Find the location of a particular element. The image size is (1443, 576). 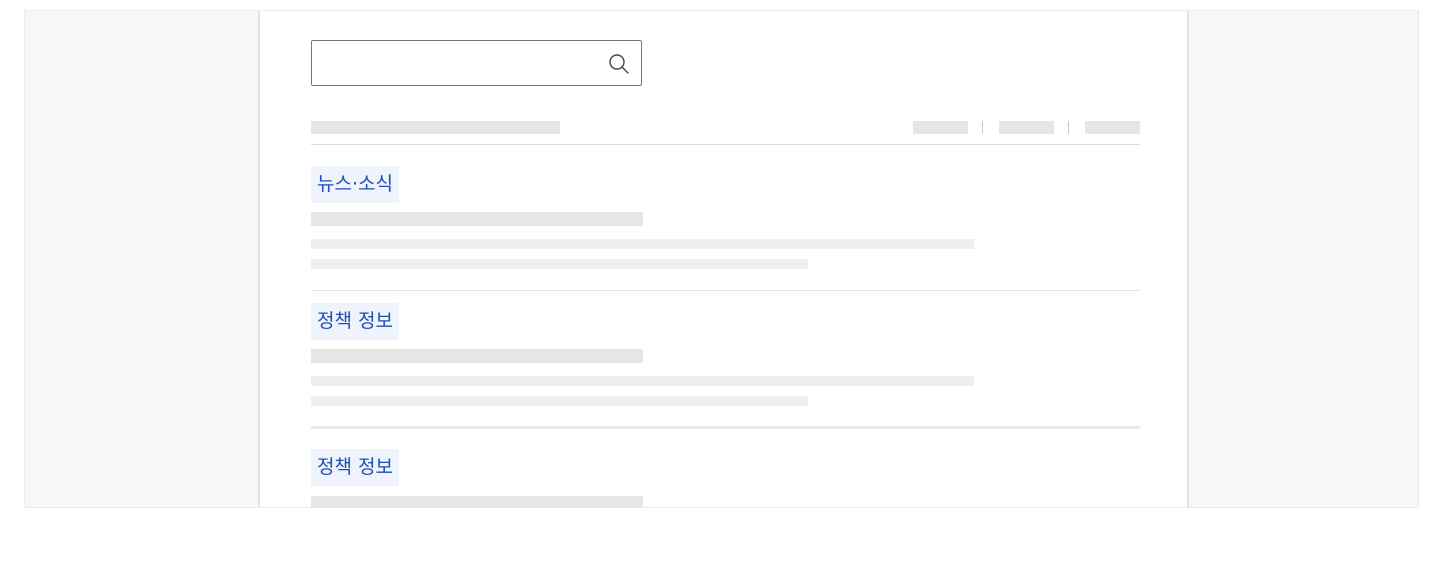

search-box is located at coordinates (476, 63).